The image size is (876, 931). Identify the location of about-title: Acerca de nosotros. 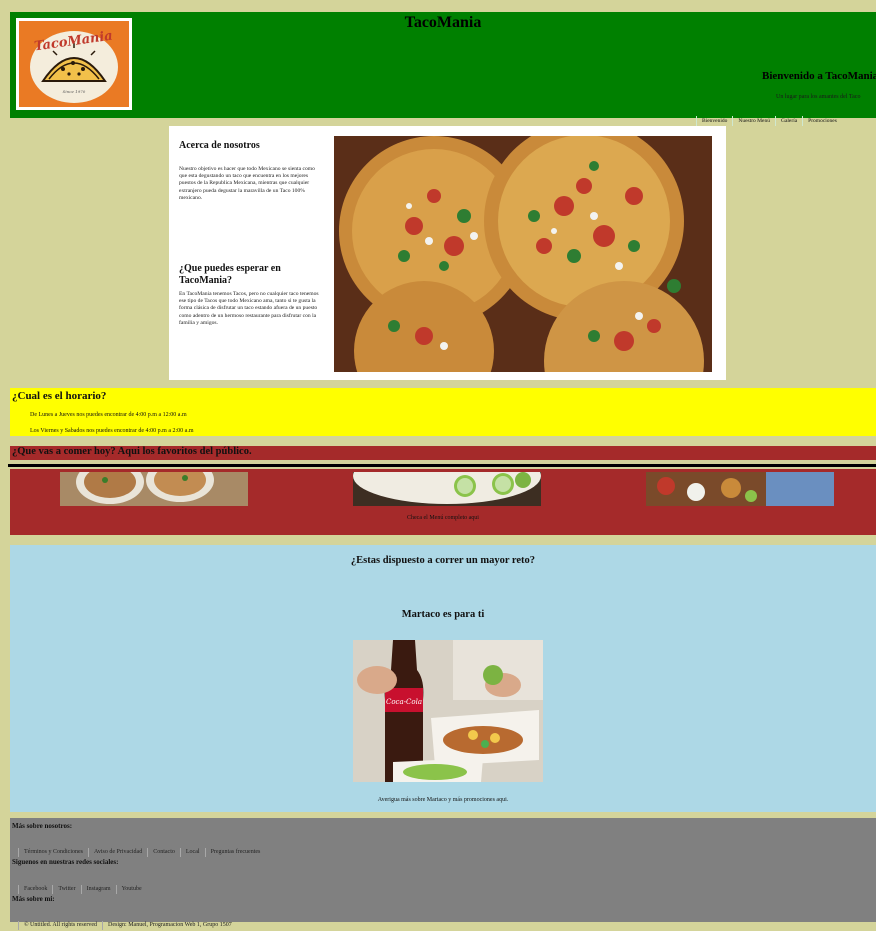
(219, 145).